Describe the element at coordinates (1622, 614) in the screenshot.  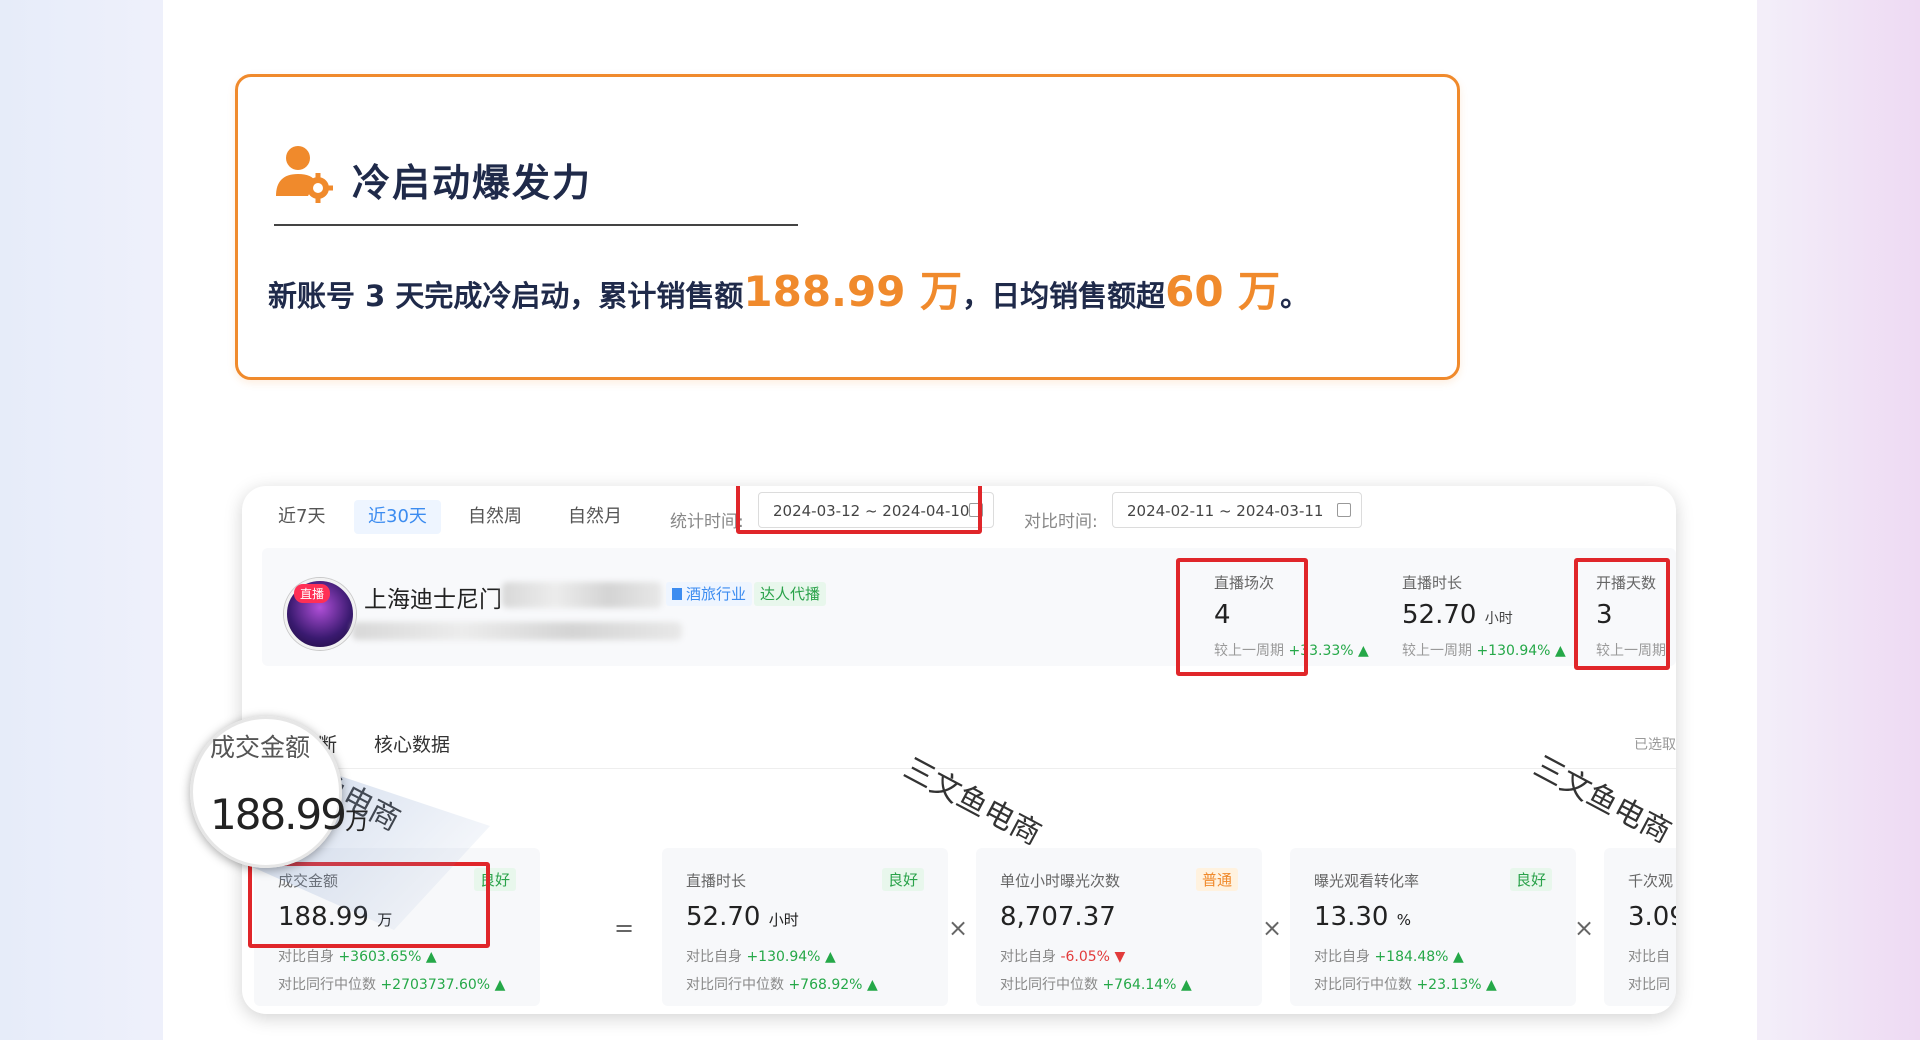
I see `live-days-highlight-box` at that location.